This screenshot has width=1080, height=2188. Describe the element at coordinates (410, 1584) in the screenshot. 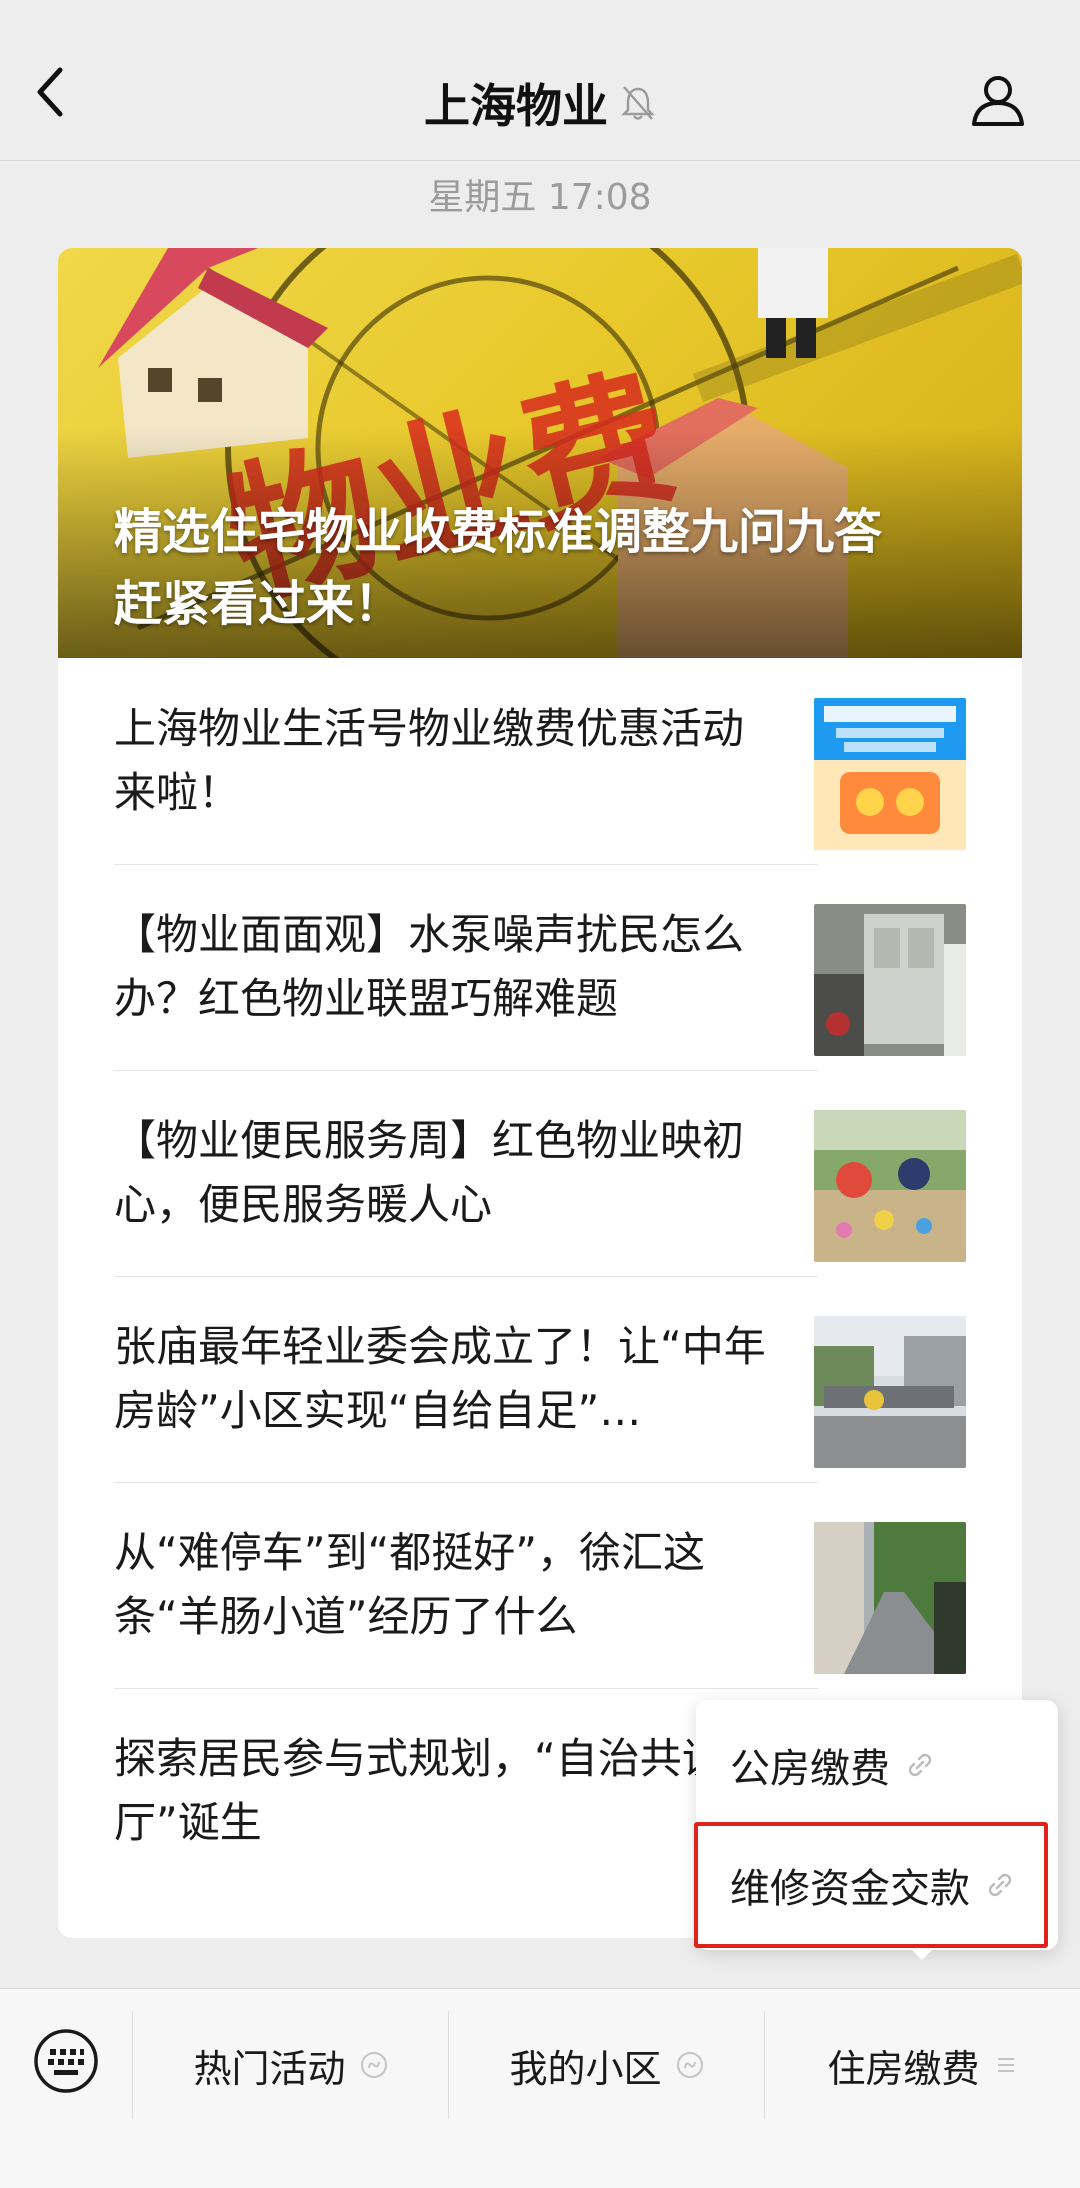

I see `article-title: 从“难停车”到“都挺好”，徐汇这条“羊肠小道”经历了什么` at that location.